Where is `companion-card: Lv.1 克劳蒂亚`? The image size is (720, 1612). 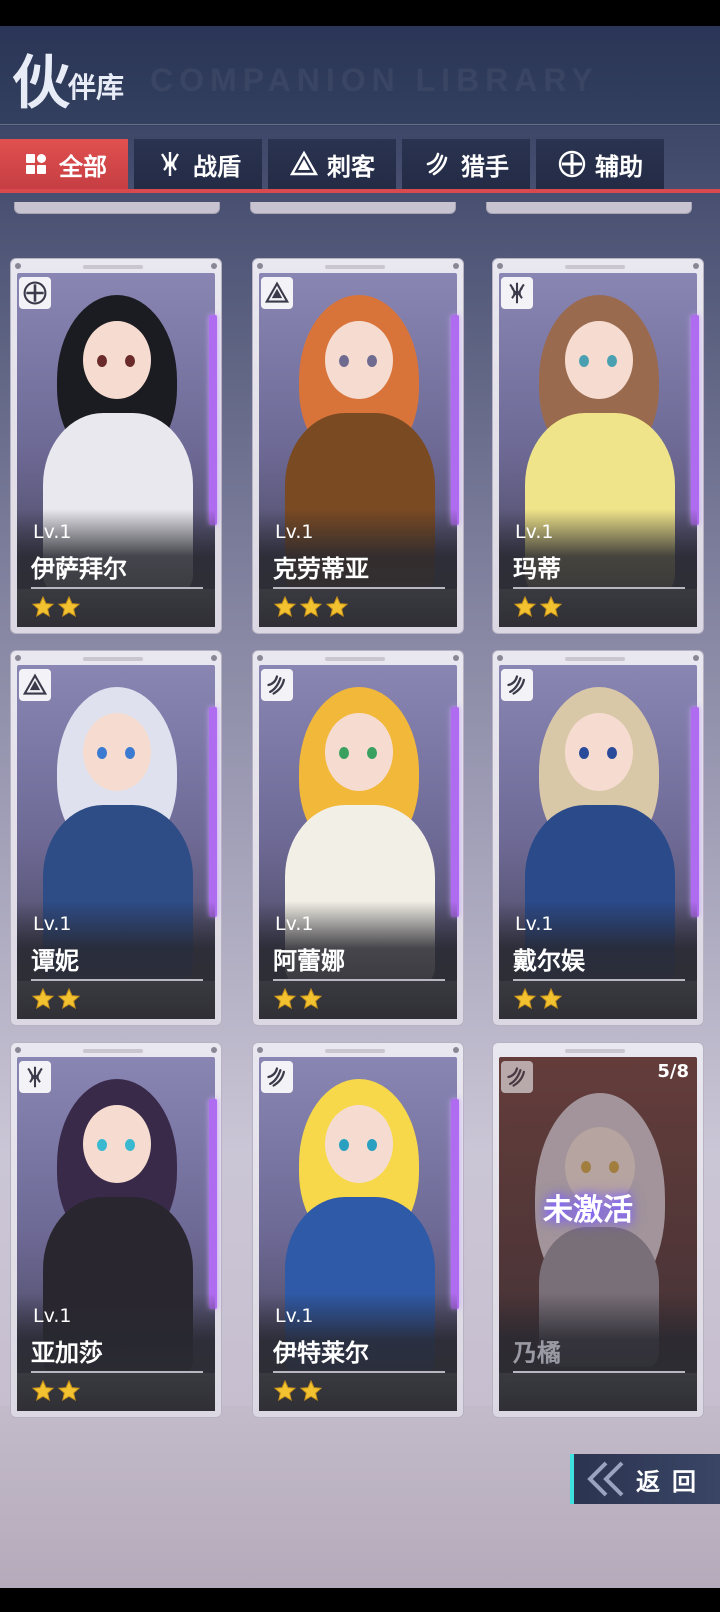
companion-card: Lv.1 克劳蒂亚 is located at coordinates (358, 446).